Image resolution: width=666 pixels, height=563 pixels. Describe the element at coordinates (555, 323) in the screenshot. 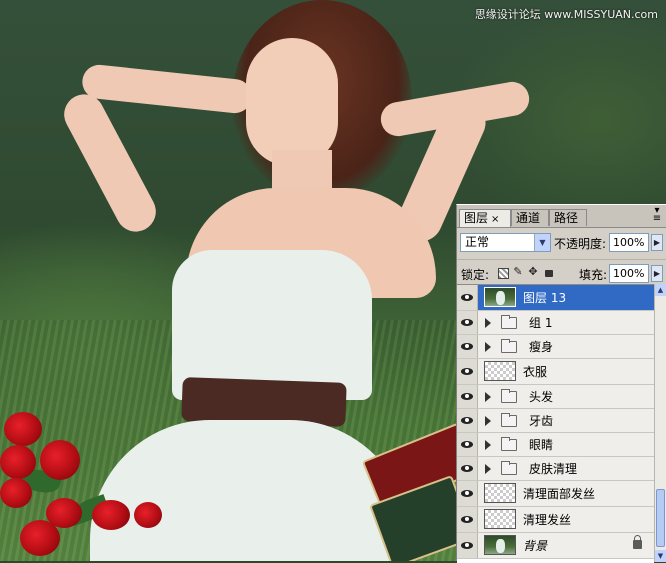

I see `layer-row: 组 1` at that location.